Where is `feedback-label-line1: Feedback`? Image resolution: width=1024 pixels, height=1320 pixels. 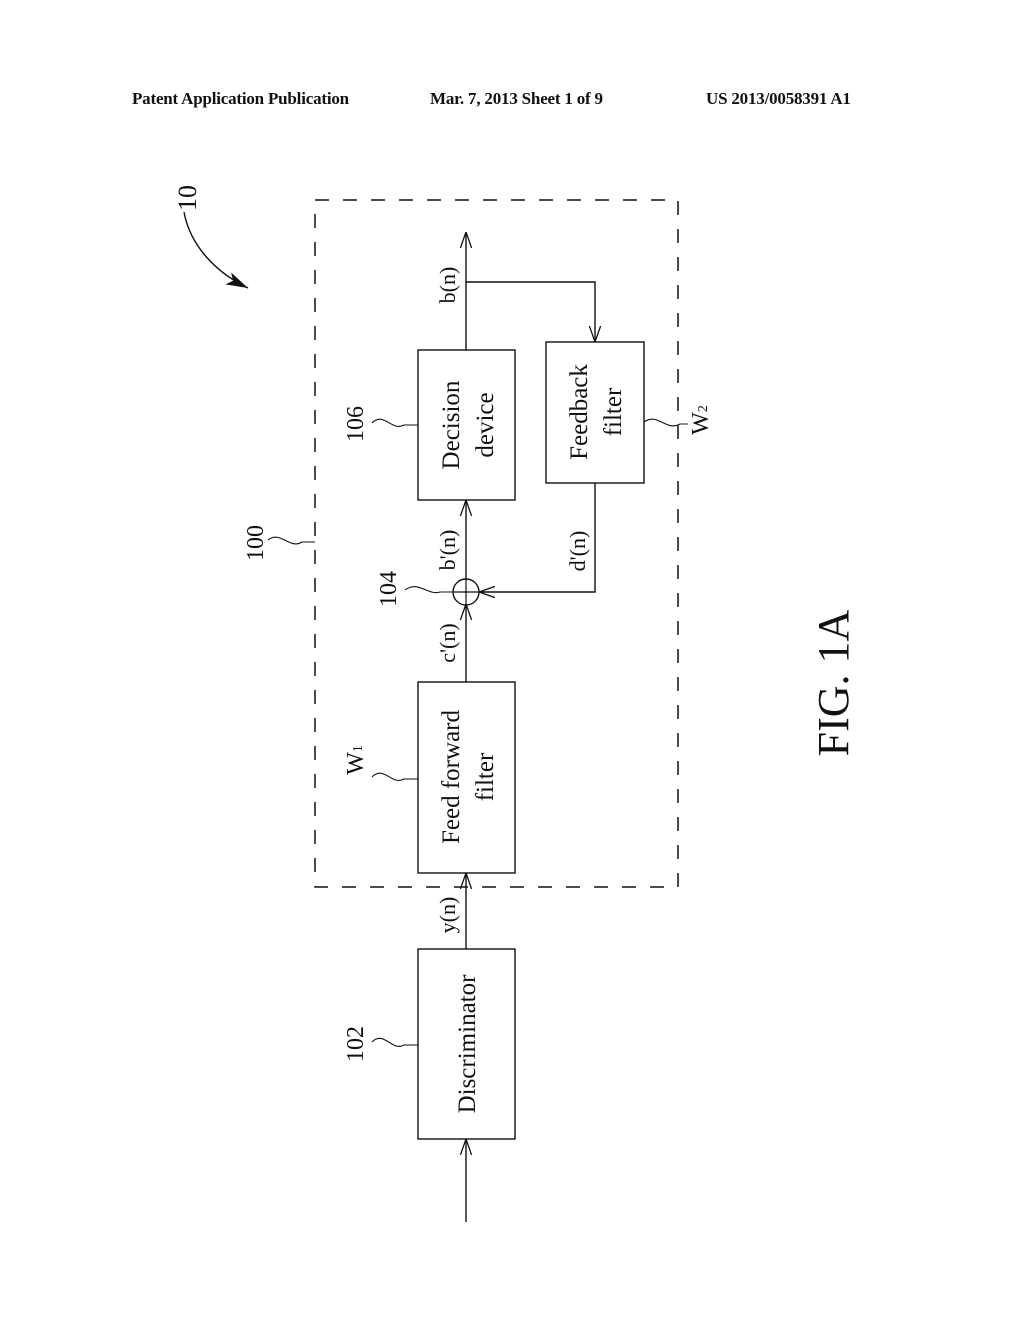
feedback-label-line1: Feedback is located at coordinates (579, 412).